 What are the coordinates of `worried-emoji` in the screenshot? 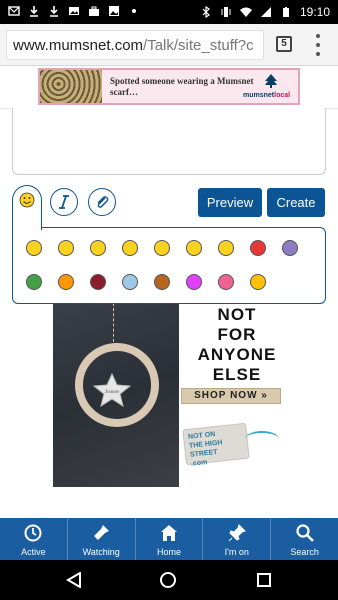 It's located at (226, 248).